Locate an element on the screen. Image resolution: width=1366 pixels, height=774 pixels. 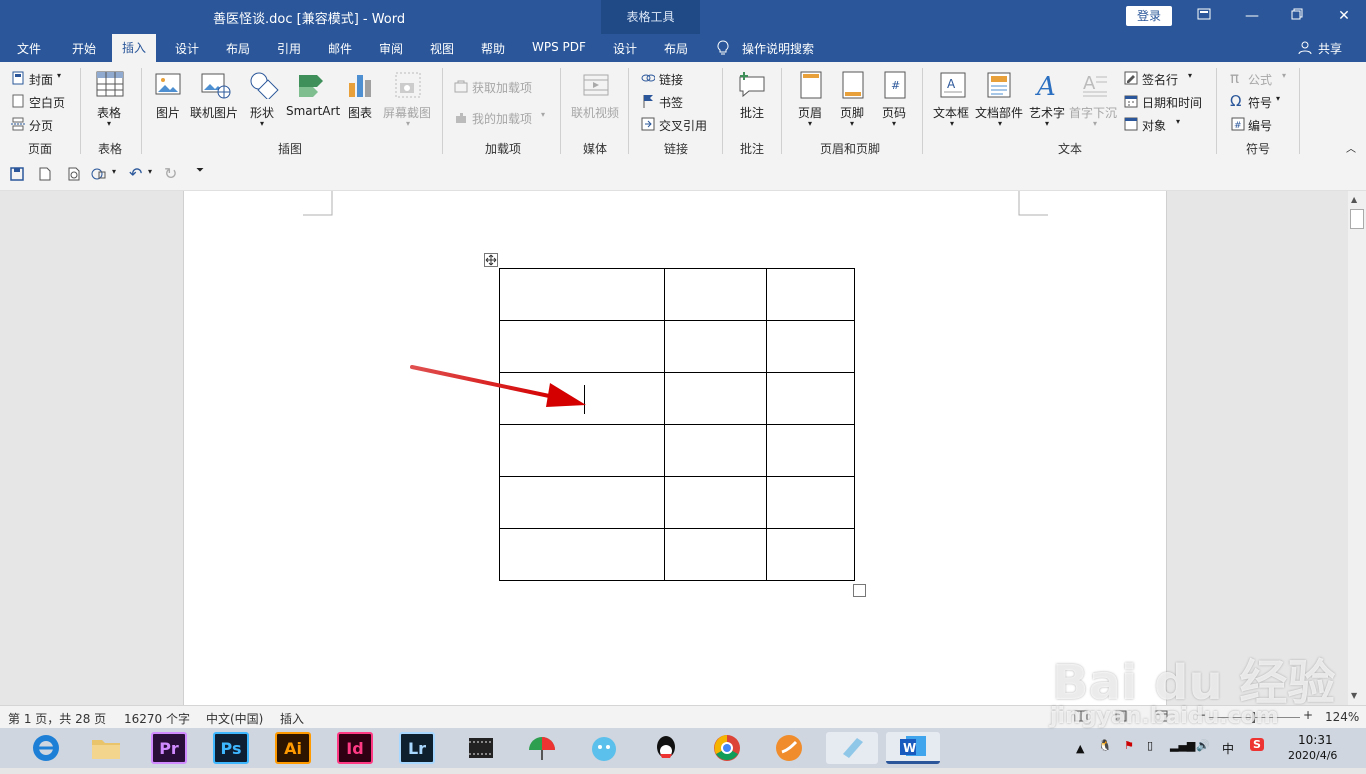
tab-table-design: 设计 is located at coordinates (625, 48).